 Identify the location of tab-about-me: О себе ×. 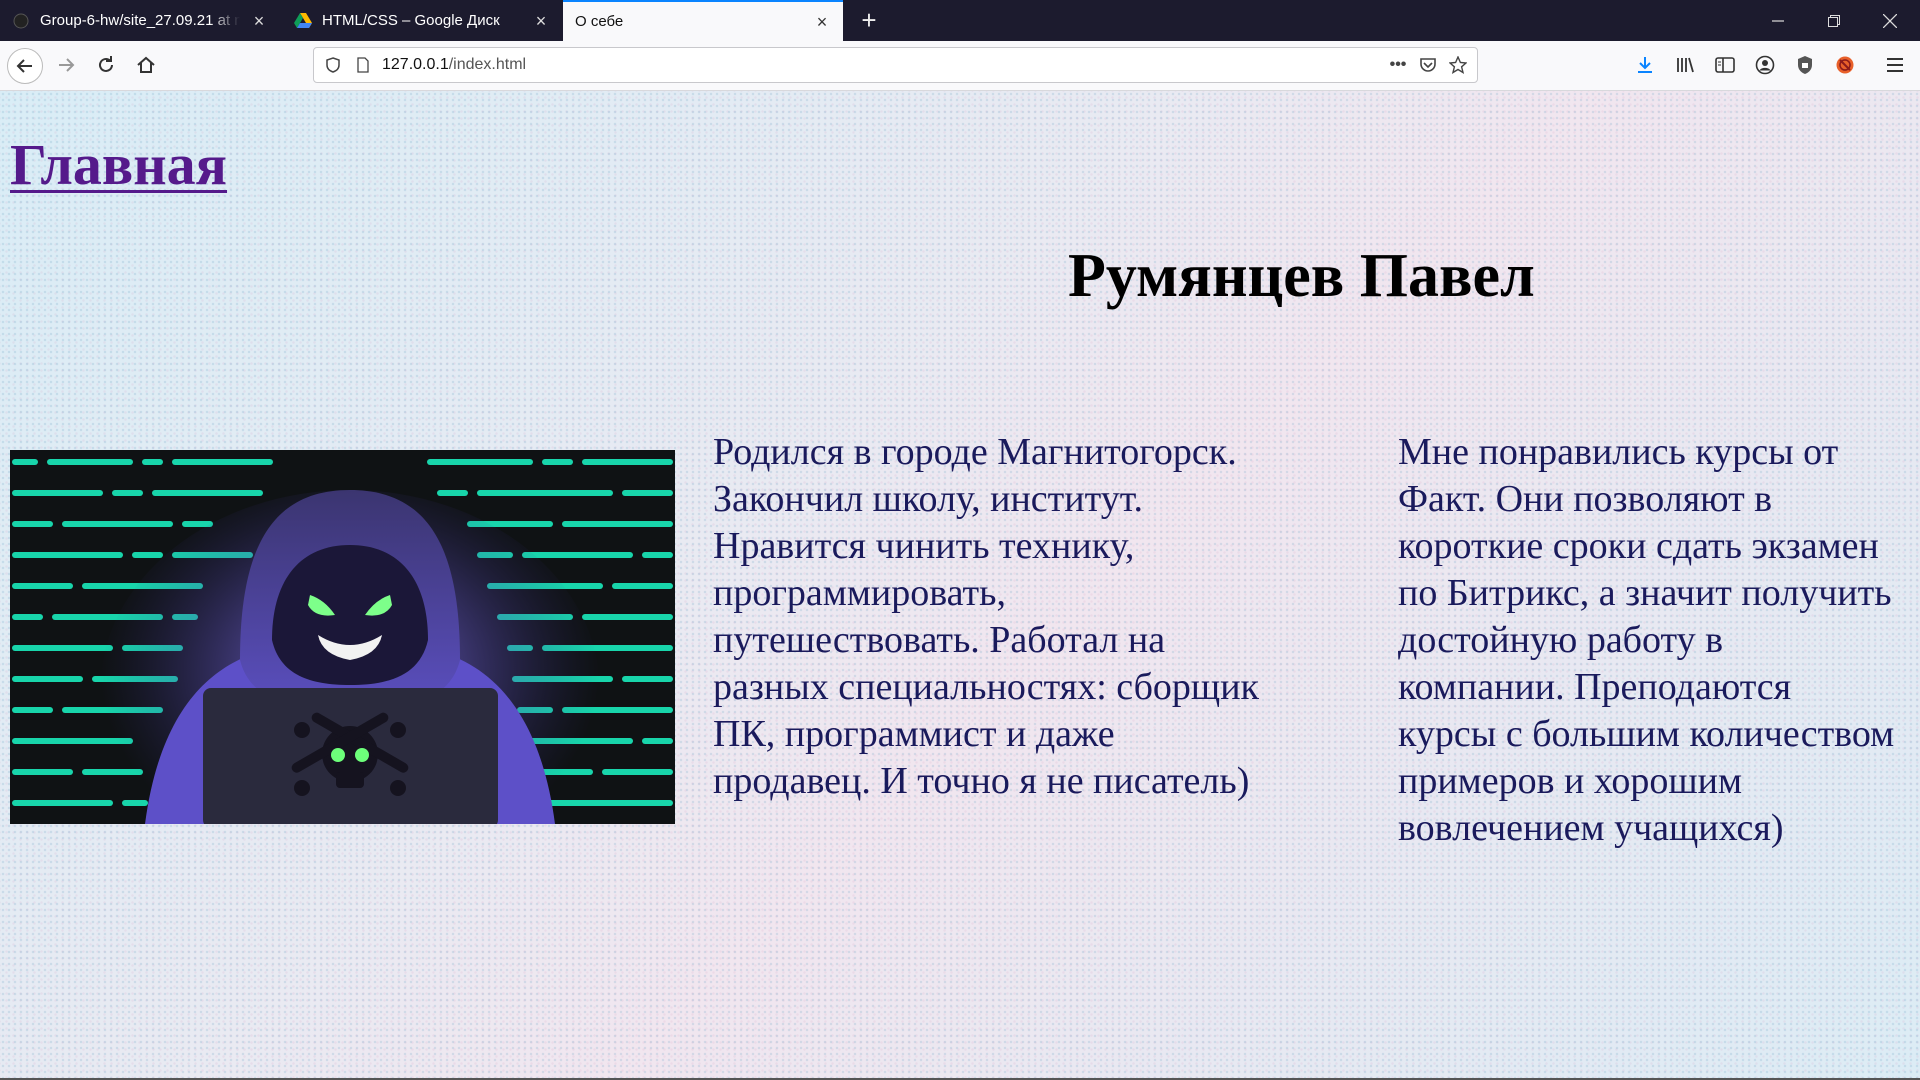
(703, 20).